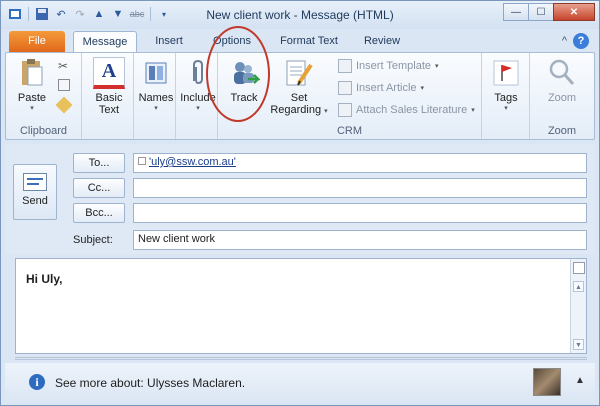 The width and height of the screenshot is (600, 406). I want to click on pane-splitter, so click(301, 358).